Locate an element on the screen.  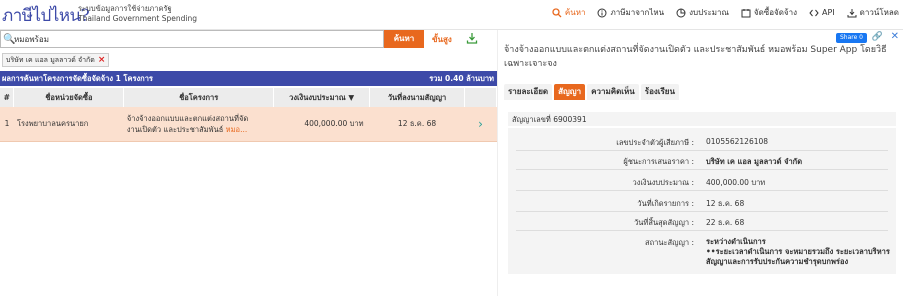
cell-budget: 400,000.00 บาท is located at coordinates (321, 124).